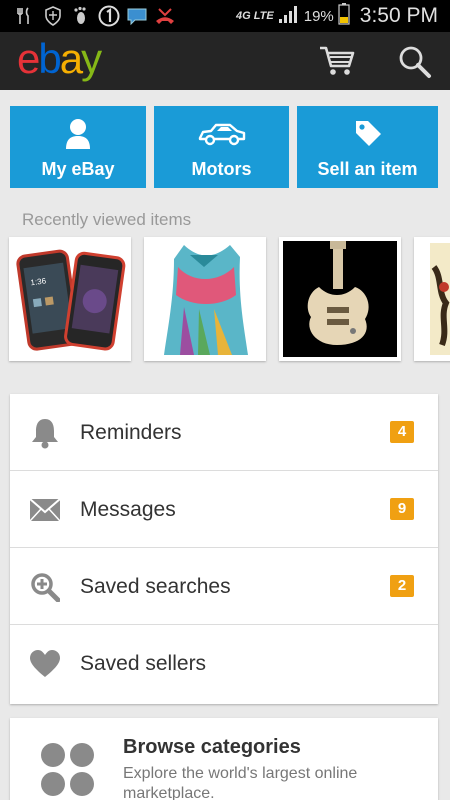 The width and height of the screenshot is (450, 800). I want to click on partial-thumbnail, so click(432, 299).